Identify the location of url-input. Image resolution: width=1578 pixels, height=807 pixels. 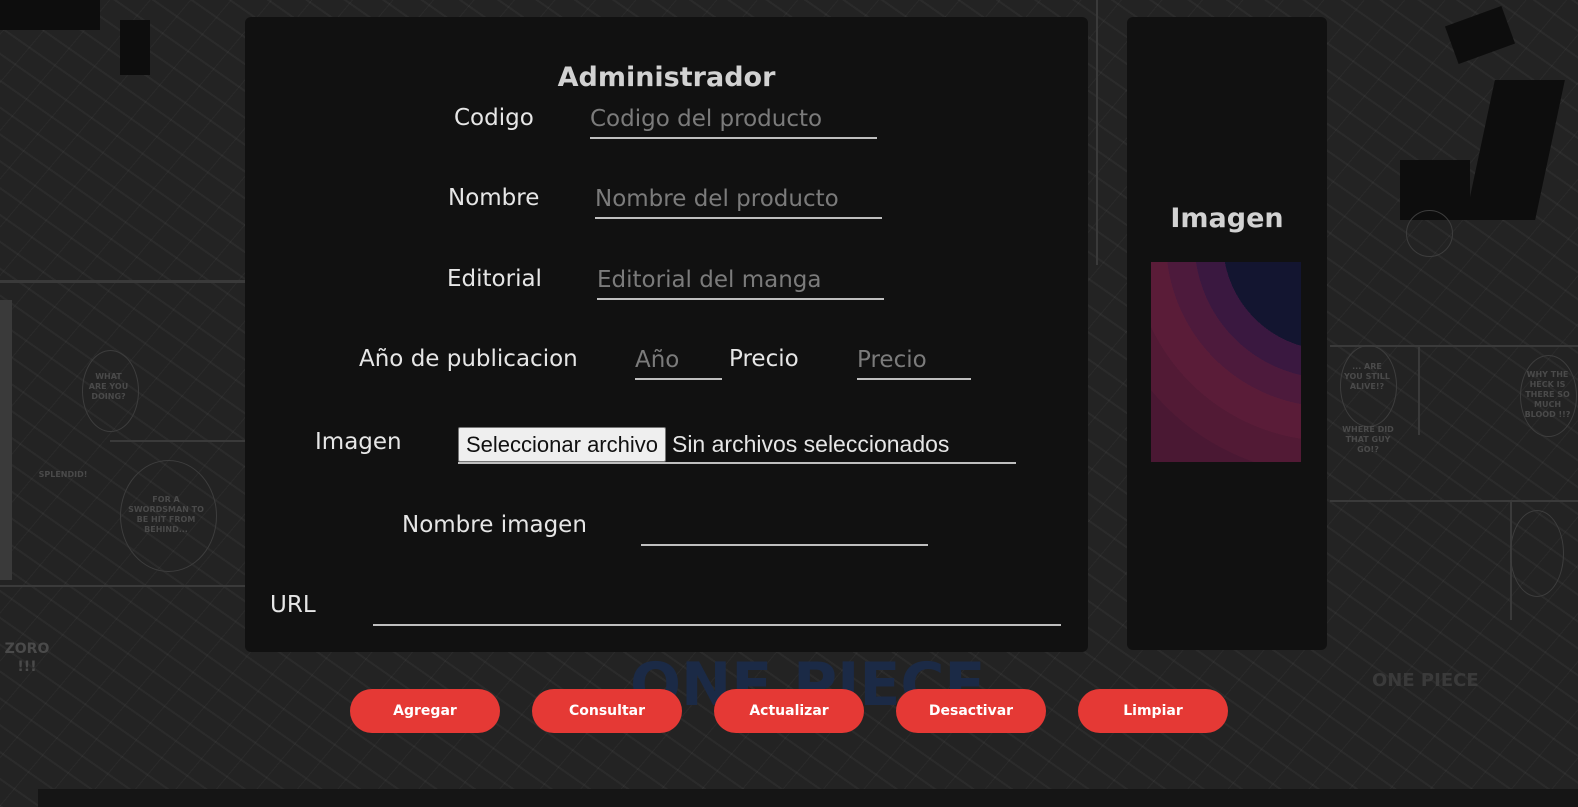
(717, 608).